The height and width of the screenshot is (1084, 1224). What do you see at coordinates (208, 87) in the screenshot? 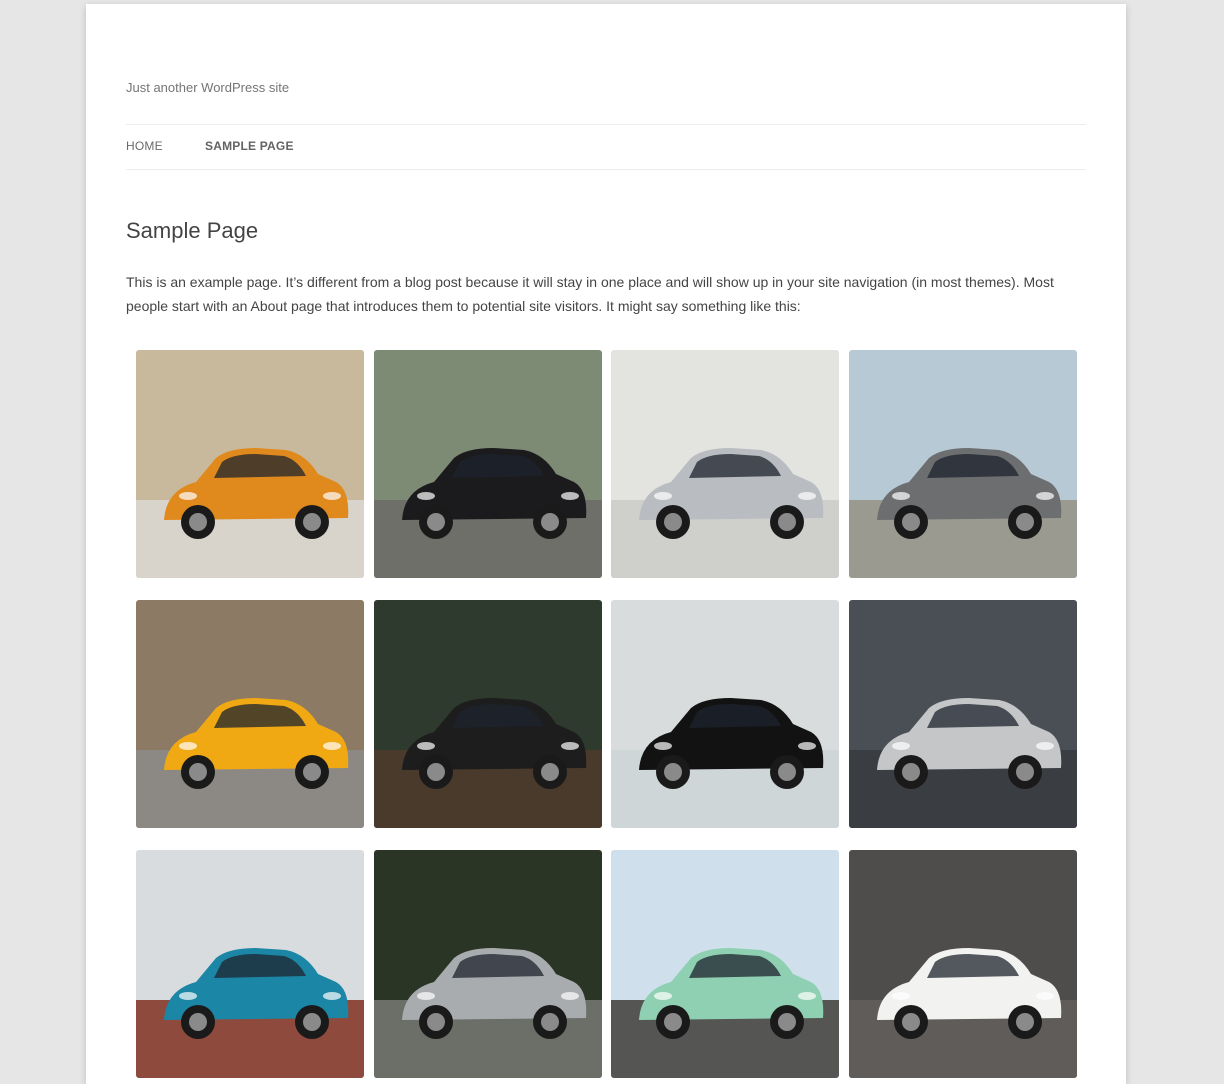
I see `site-tagline: Just another WordPress site` at bounding box center [208, 87].